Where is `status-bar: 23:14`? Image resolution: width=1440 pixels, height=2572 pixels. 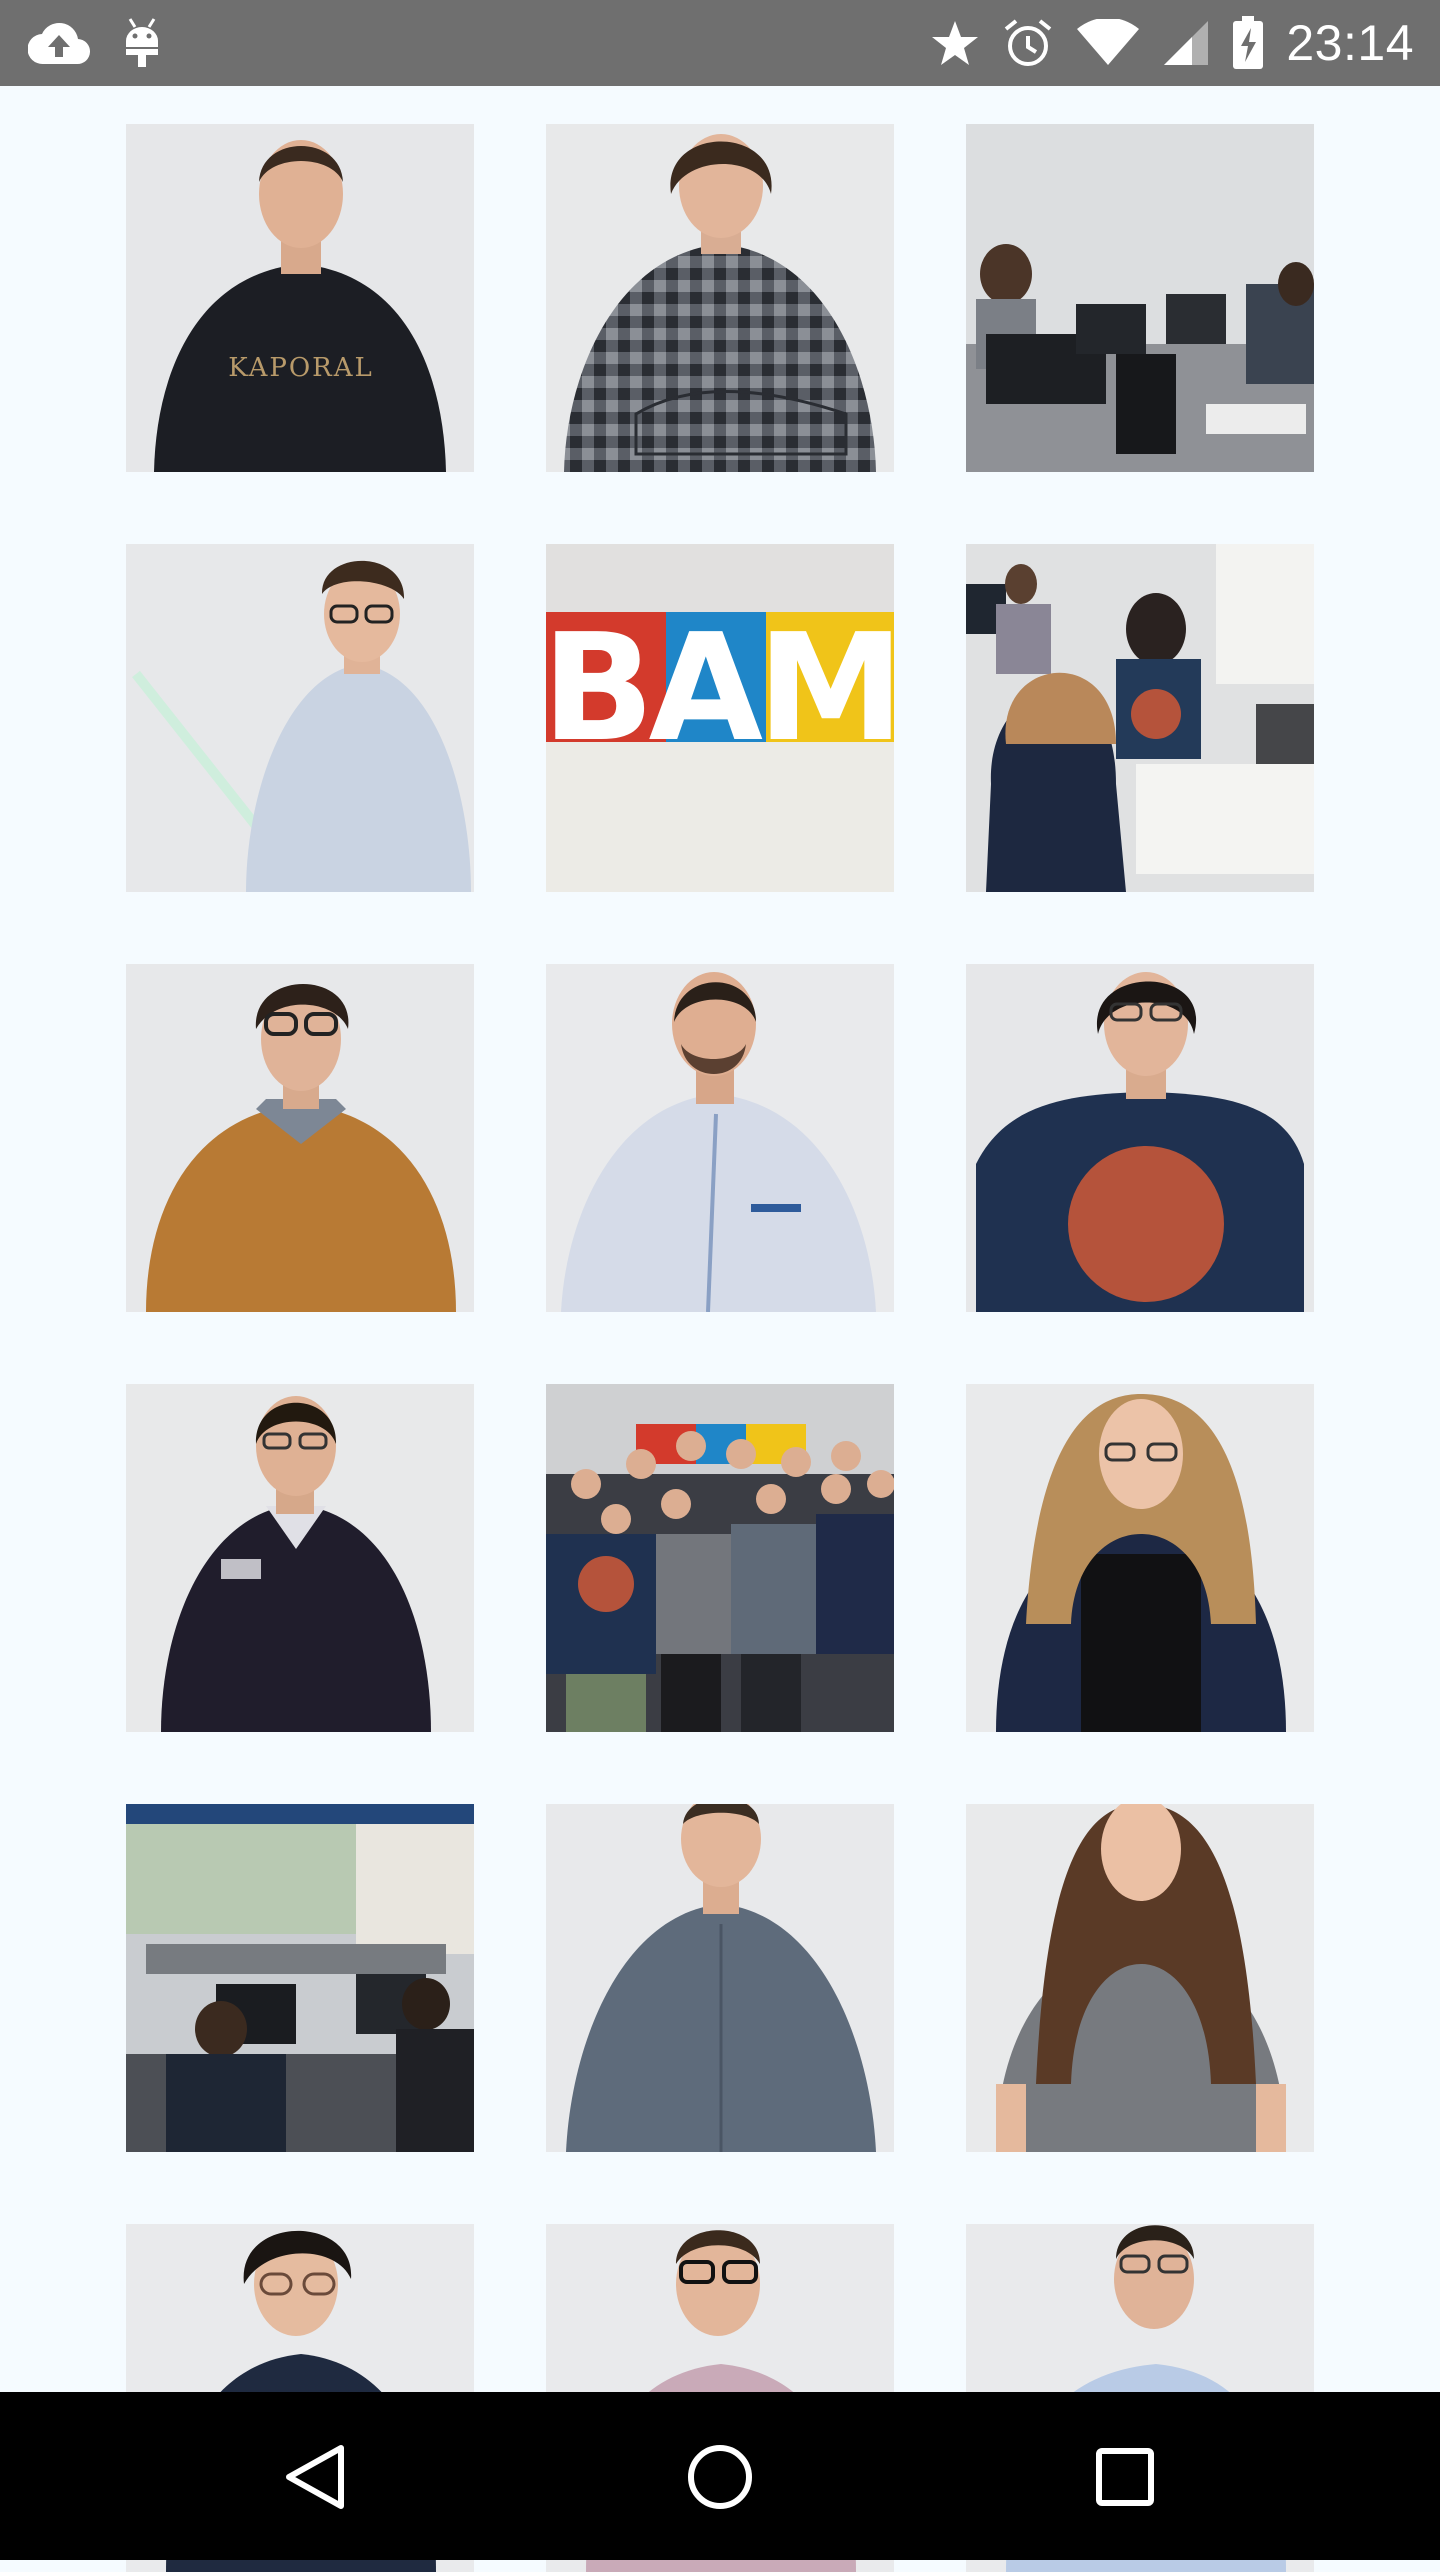
status-bar: 23:14 is located at coordinates (720, 43).